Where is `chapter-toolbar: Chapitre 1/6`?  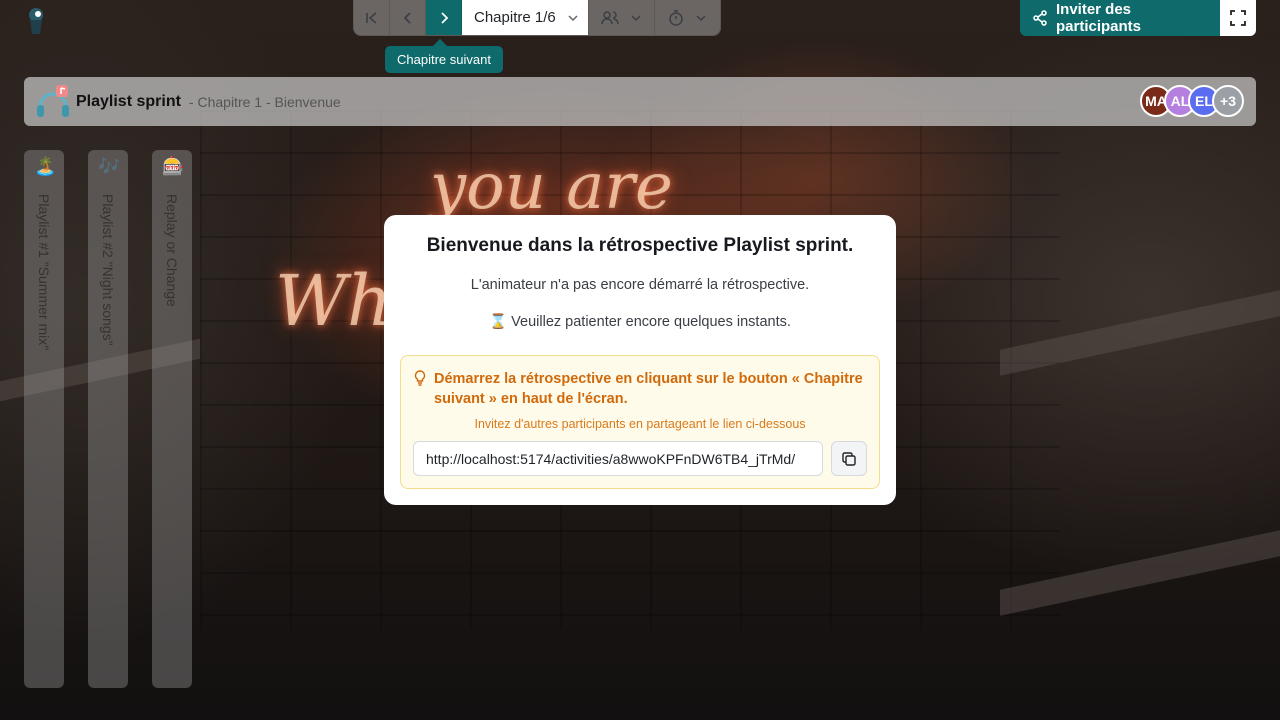
chapter-toolbar: Chapitre 1/6 is located at coordinates (537, 18).